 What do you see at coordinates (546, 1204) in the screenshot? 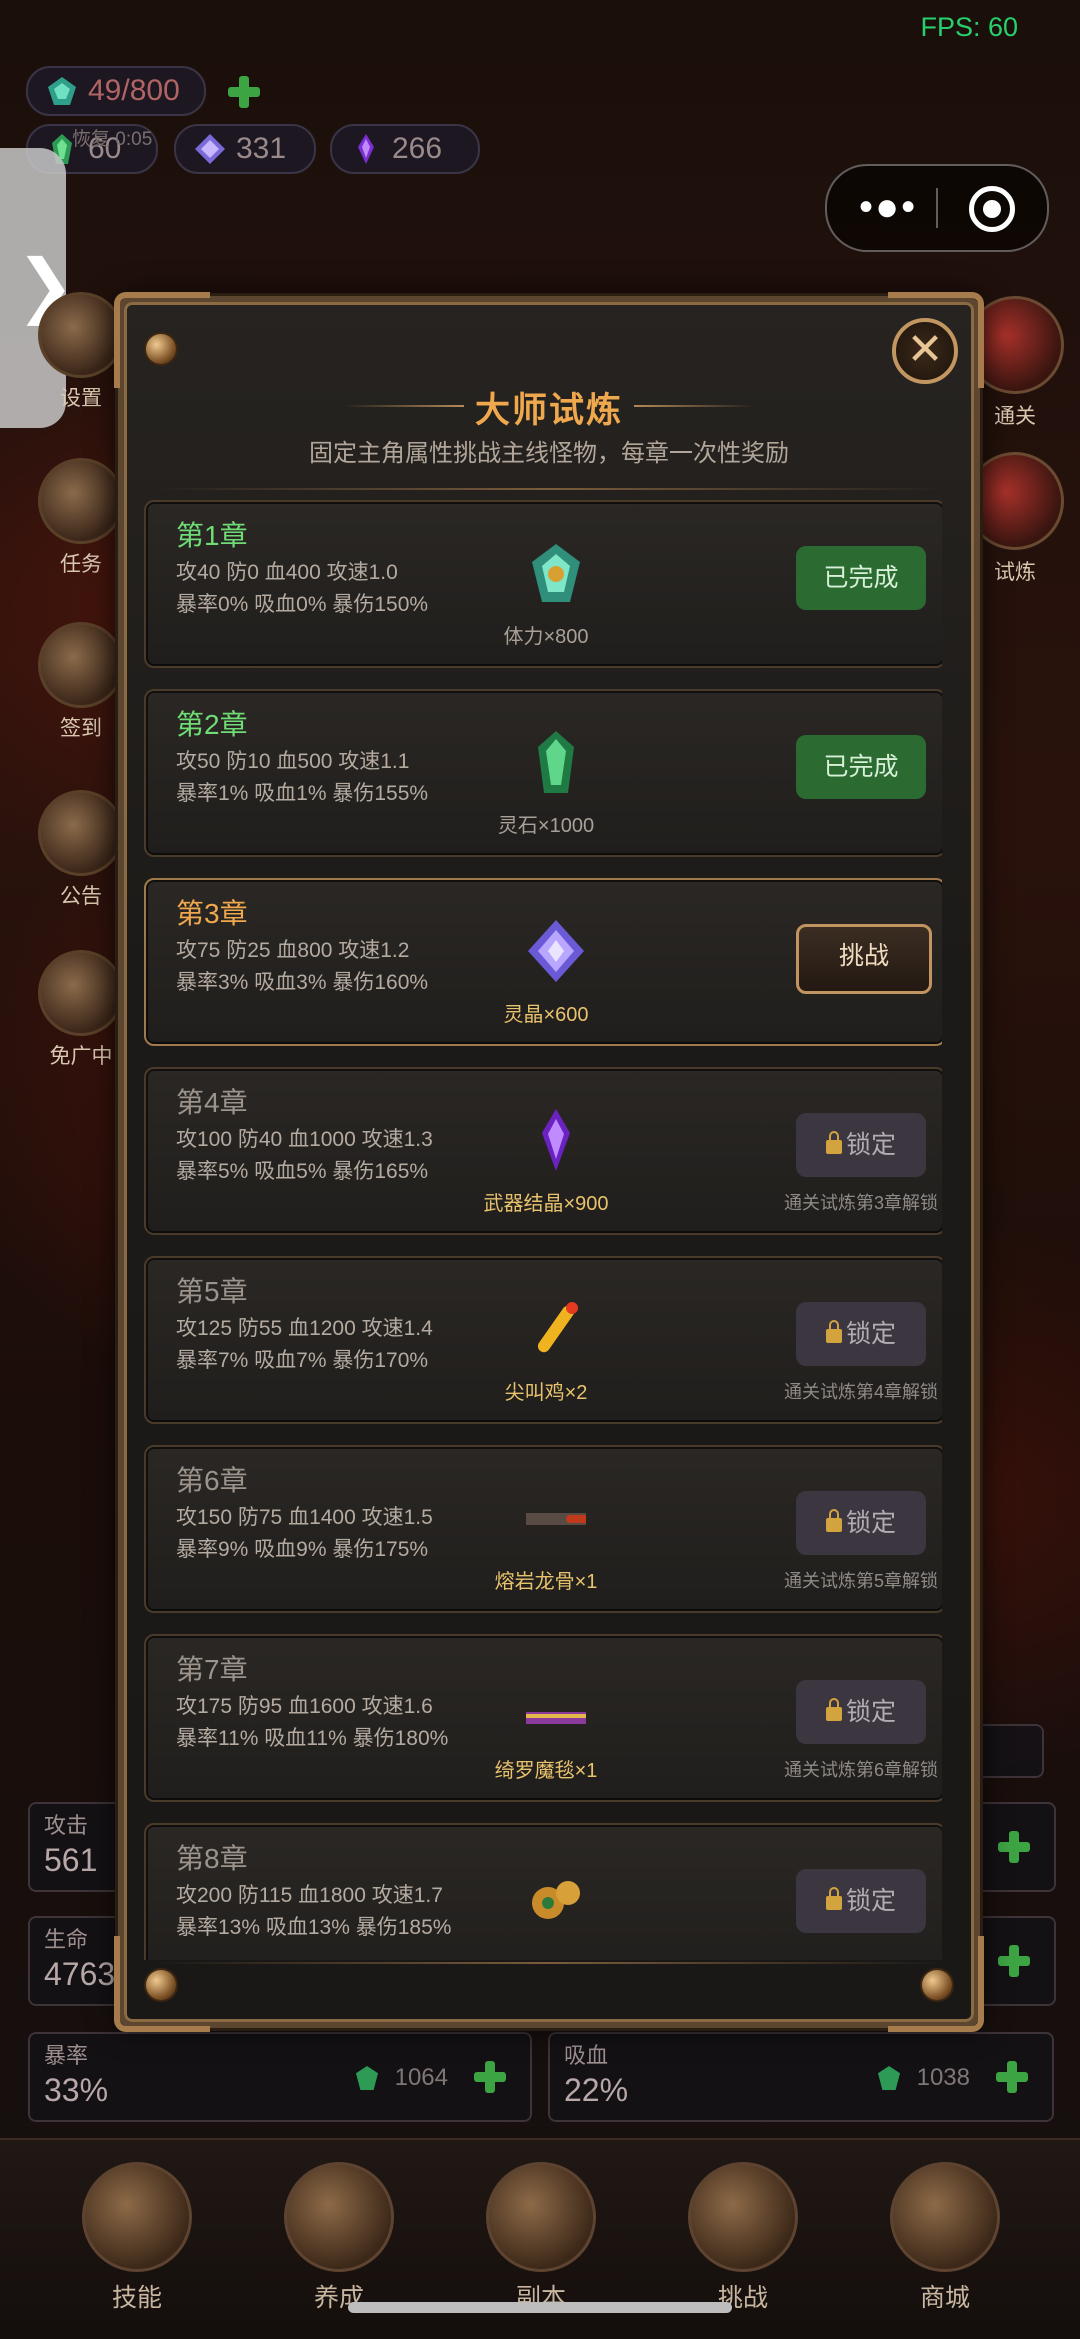
I see `reward-label: 武器结晶×900` at bounding box center [546, 1204].